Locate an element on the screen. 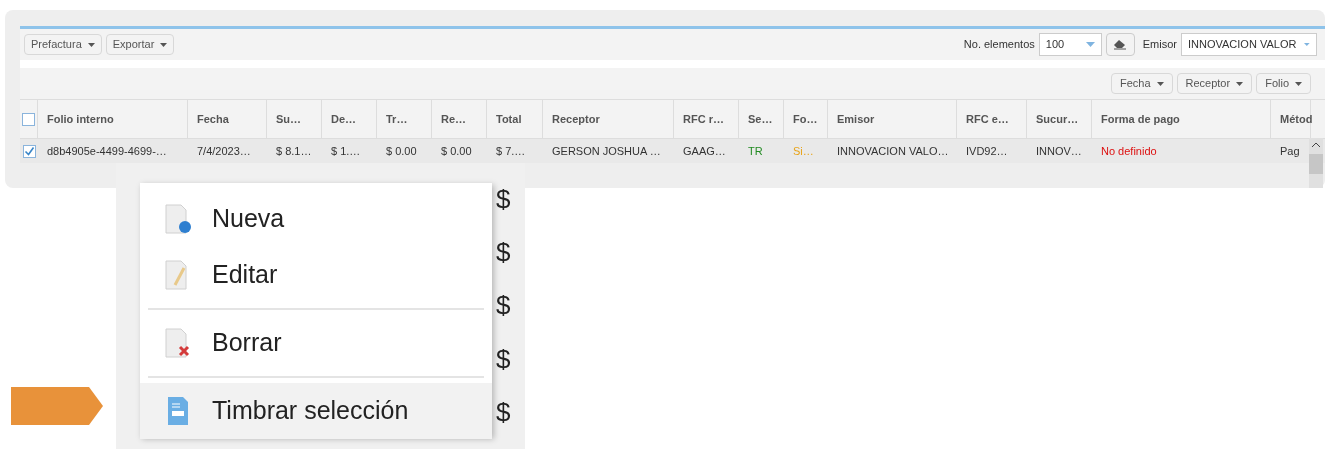  menu-item: Timbrar selección is located at coordinates (316, 411).